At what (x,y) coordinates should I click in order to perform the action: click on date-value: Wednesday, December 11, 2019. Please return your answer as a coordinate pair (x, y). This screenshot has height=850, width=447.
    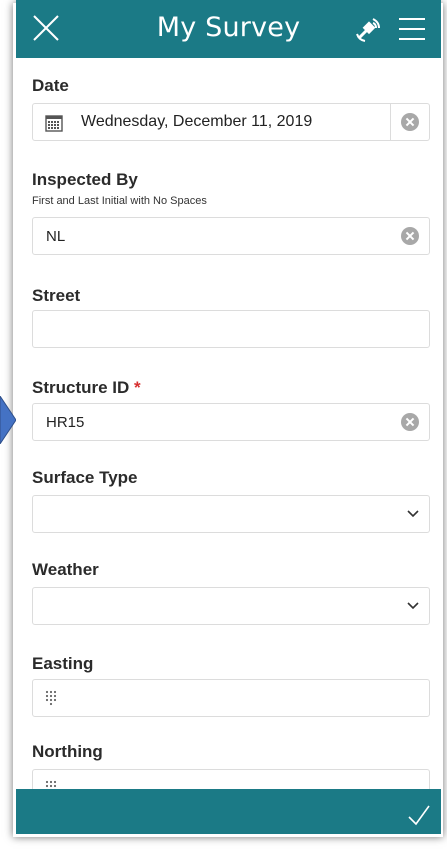
    Looking at the image, I should click on (197, 121).